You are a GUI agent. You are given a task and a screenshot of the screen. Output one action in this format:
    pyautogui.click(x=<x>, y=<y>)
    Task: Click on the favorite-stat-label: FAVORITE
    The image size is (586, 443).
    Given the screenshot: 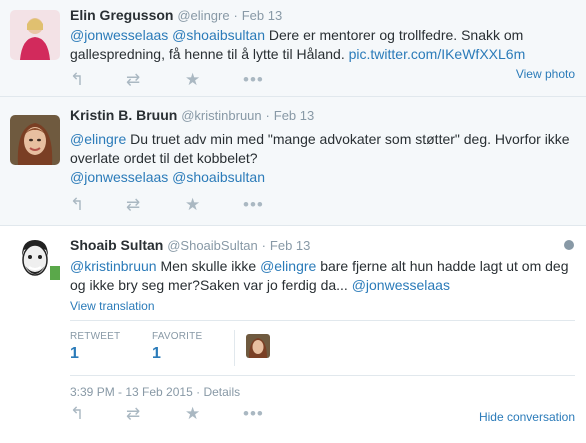 What is the action you would take?
    pyautogui.click(x=177, y=336)
    